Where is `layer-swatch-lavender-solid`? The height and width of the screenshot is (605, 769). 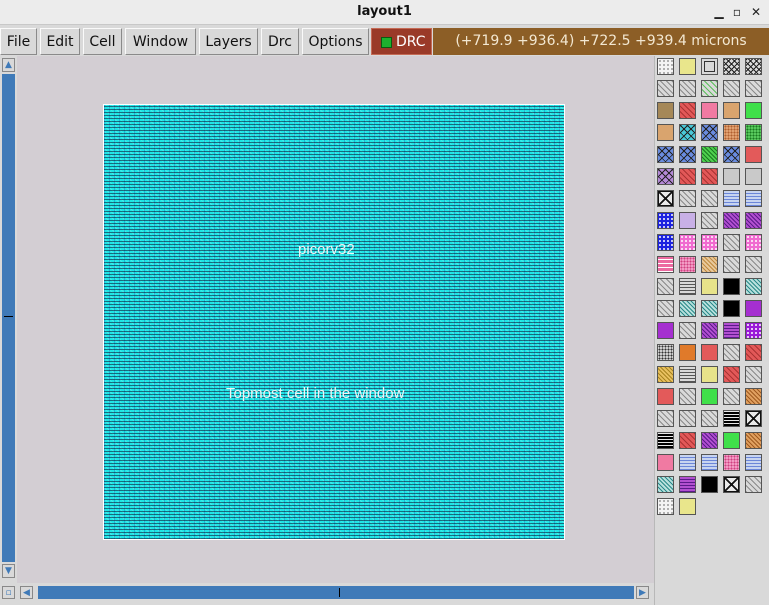
layer-swatch-lavender-solid is located at coordinates (687, 220).